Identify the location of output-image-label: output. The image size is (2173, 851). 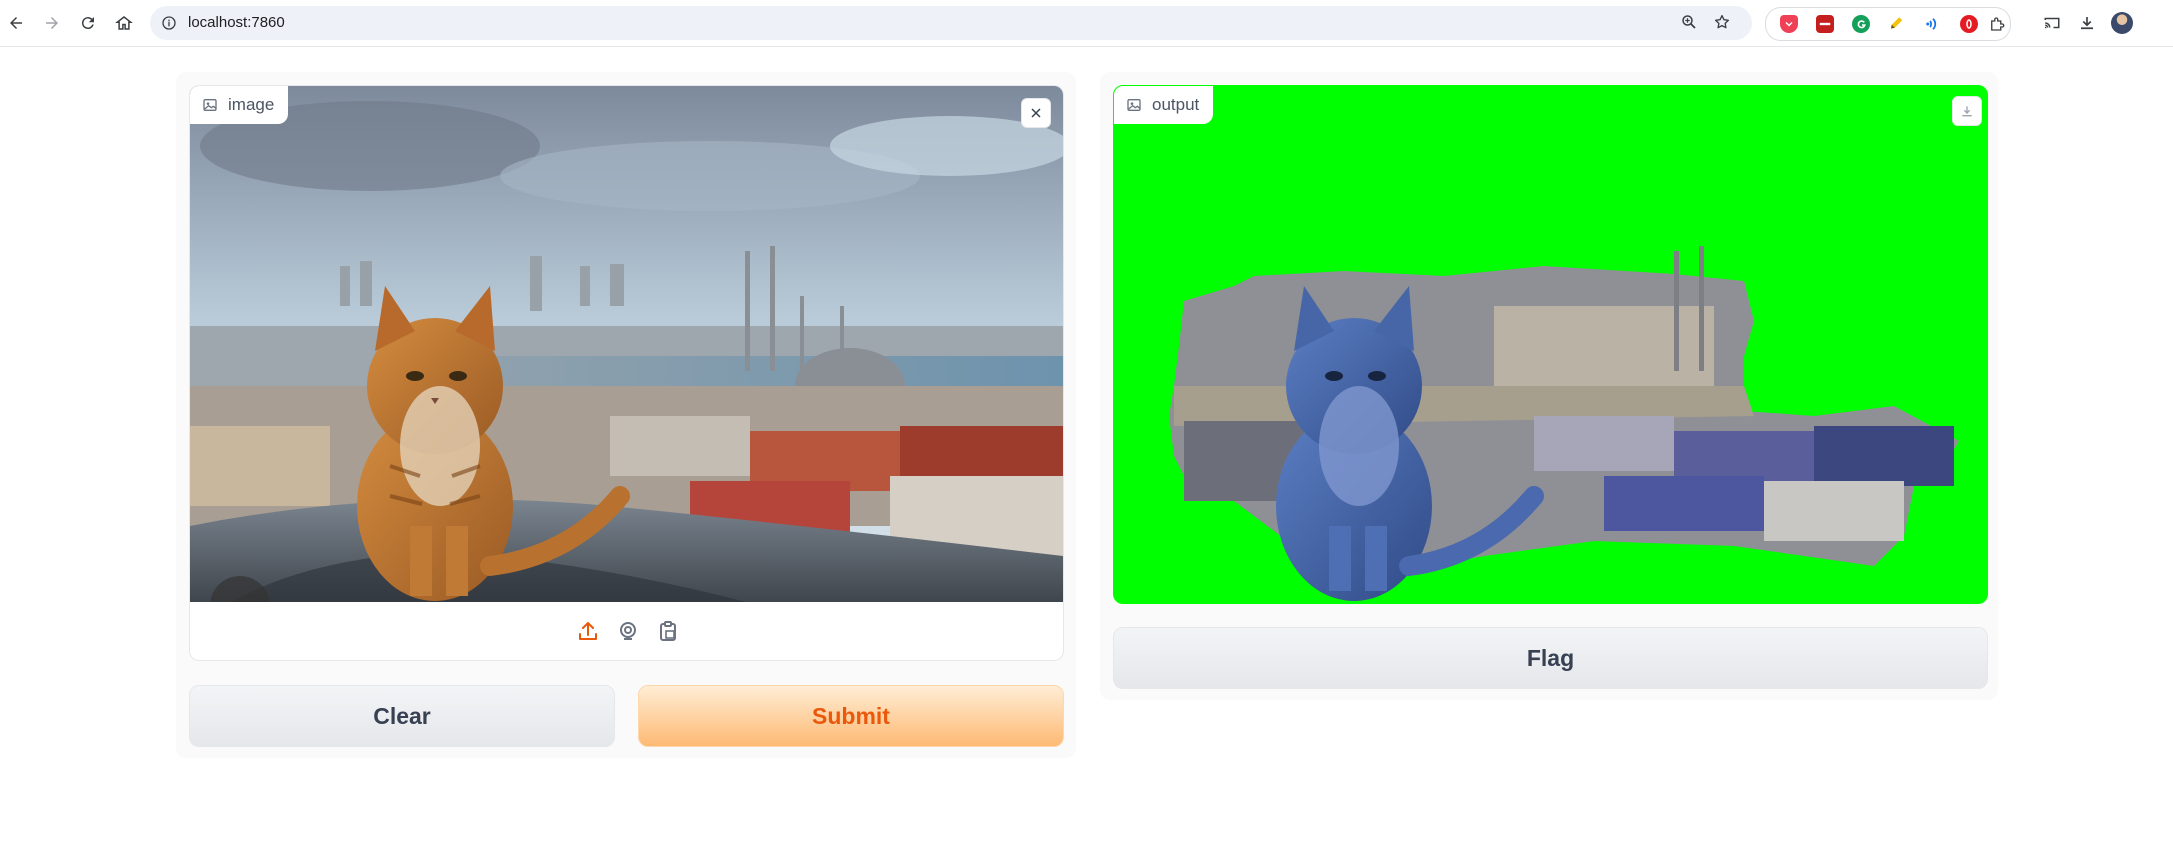
(1164, 105).